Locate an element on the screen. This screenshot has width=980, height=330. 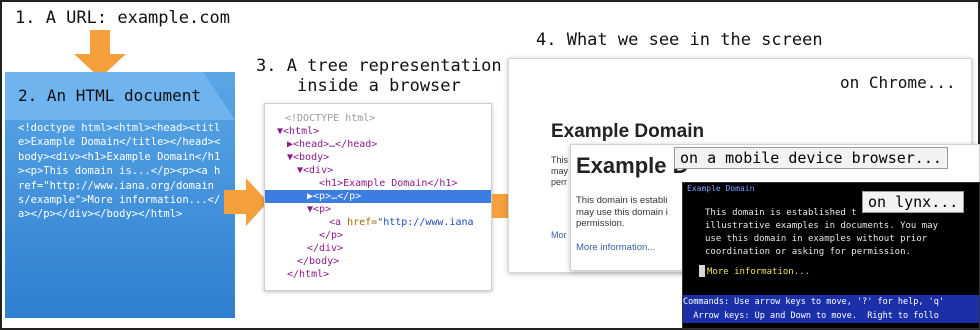
chrome-text-line: may is located at coordinates (560, 171).